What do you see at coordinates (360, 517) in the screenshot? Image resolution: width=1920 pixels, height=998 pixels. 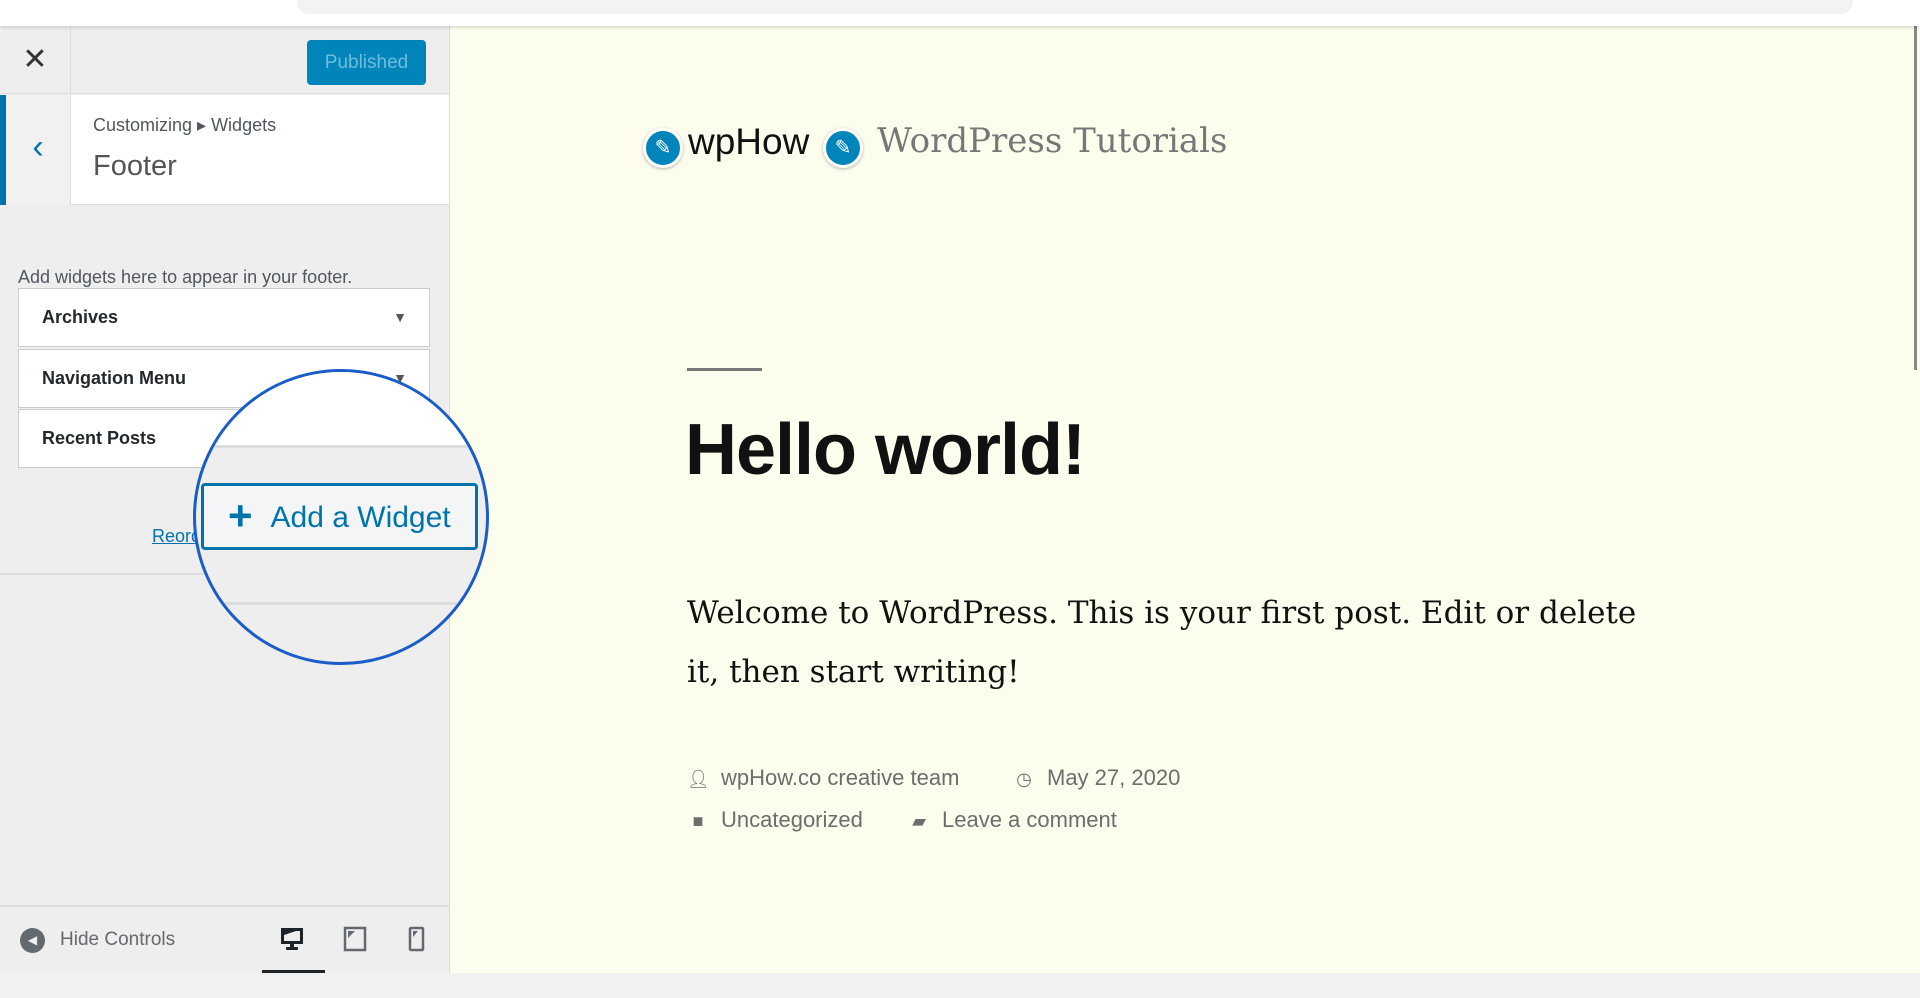 I see `add-widget-label: Add a Widget` at bounding box center [360, 517].